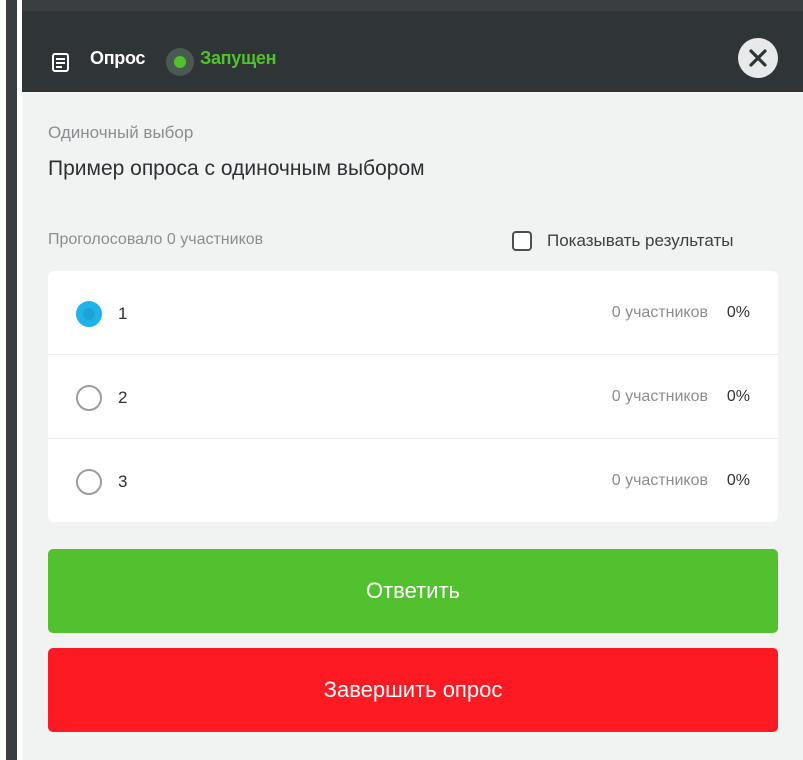 The width and height of the screenshot is (803, 760). Describe the element at coordinates (123, 481) in the screenshot. I see `option-label: 3` at that location.